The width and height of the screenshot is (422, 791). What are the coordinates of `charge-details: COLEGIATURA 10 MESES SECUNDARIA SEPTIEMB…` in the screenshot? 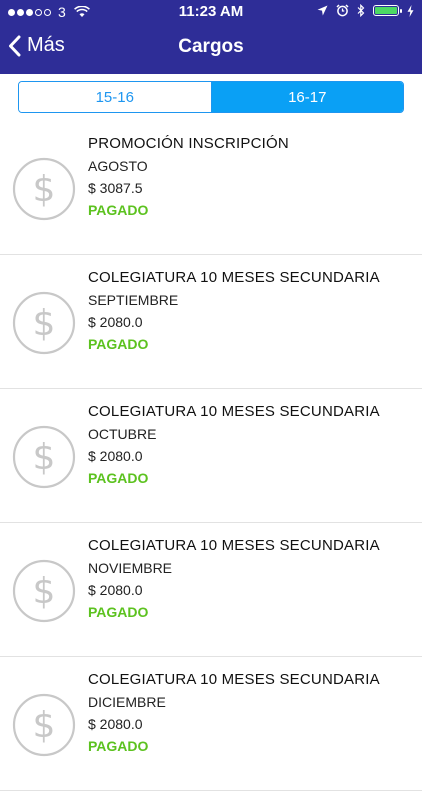 It's located at (234, 311).